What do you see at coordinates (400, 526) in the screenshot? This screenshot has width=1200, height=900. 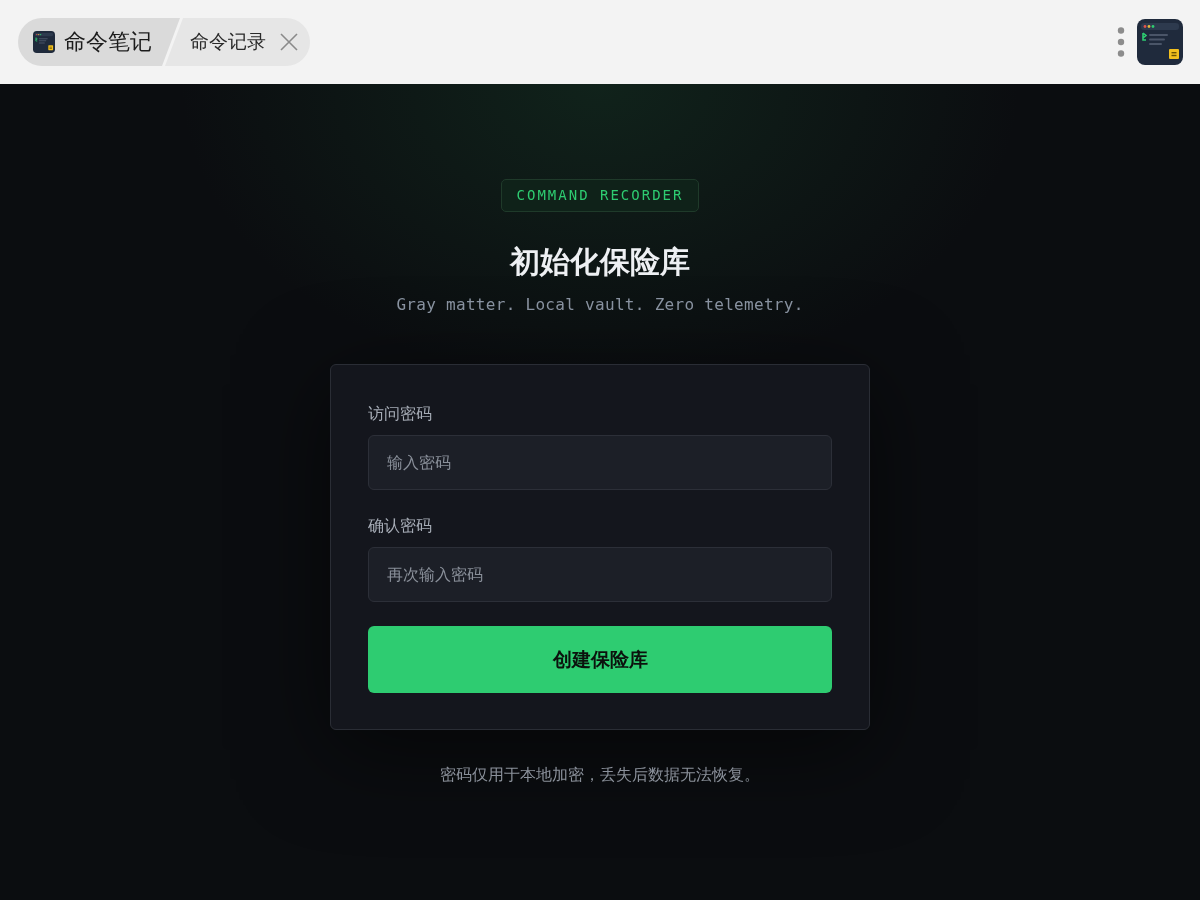 I see `field-label: 确认密码` at bounding box center [400, 526].